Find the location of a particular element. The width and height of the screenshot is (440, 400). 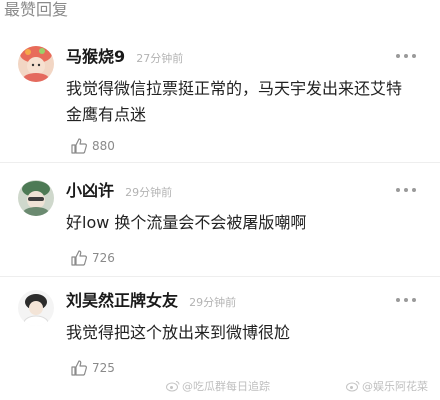

section-title: 最赞回复 is located at coordinates (36, 9).